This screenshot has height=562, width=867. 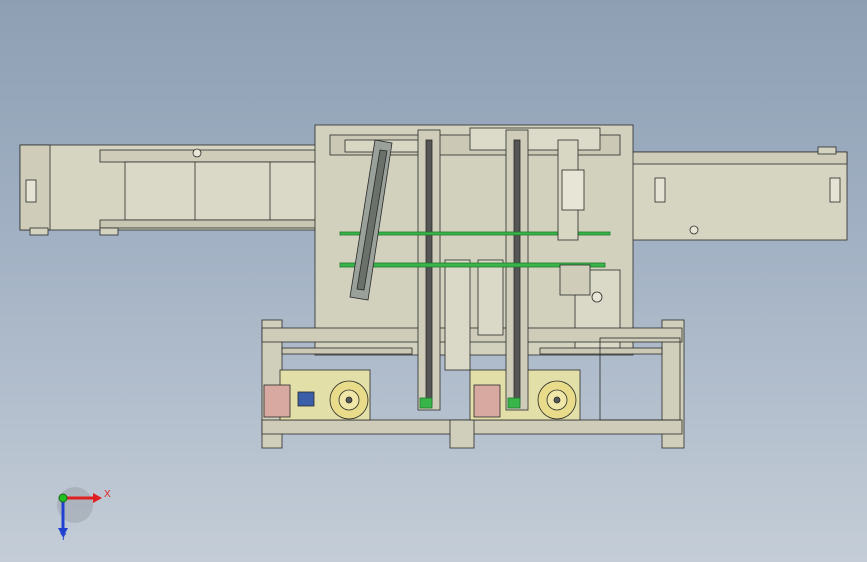 I want to click on x-axis-arrowhead, so click(x=97, y=498).